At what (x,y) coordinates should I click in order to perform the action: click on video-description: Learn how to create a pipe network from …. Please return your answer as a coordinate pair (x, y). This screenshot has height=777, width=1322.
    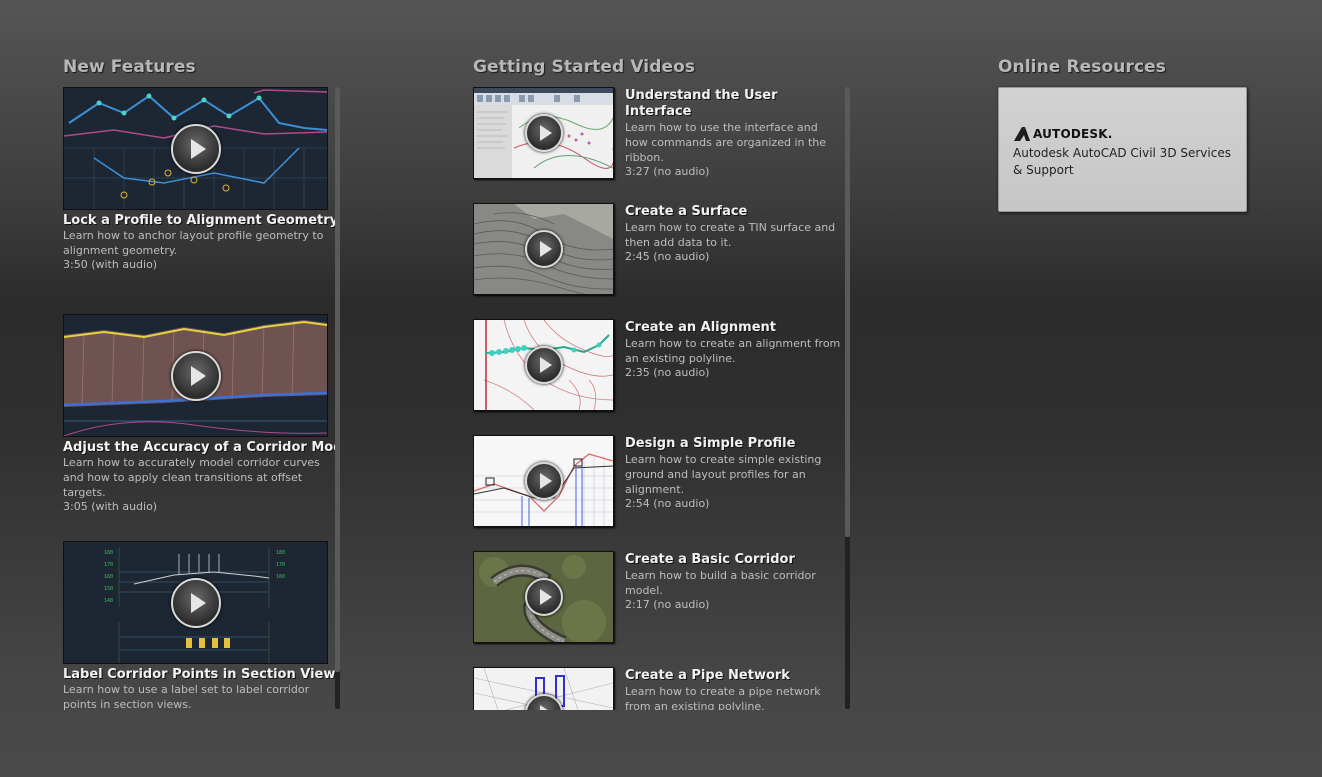
    Looking at the image, I should click on (723, 697).